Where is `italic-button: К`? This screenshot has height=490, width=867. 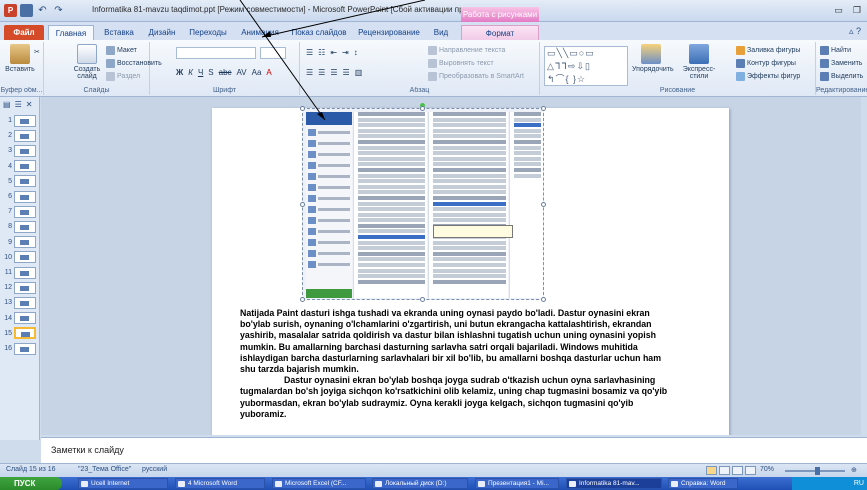 italic-button: К is located at coordinates (190, 72).